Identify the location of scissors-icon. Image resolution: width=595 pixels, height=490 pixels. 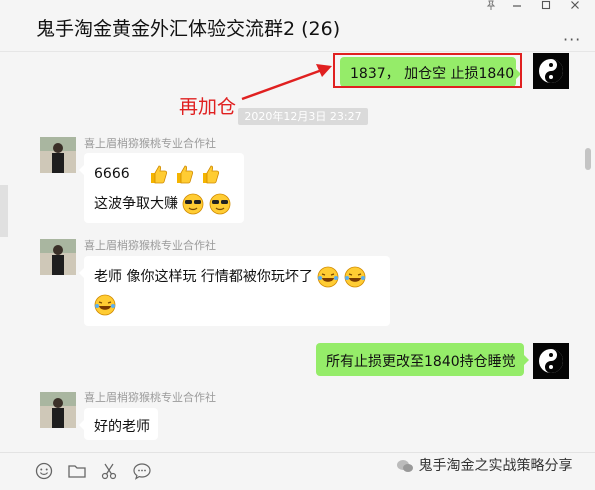
(109, 471).